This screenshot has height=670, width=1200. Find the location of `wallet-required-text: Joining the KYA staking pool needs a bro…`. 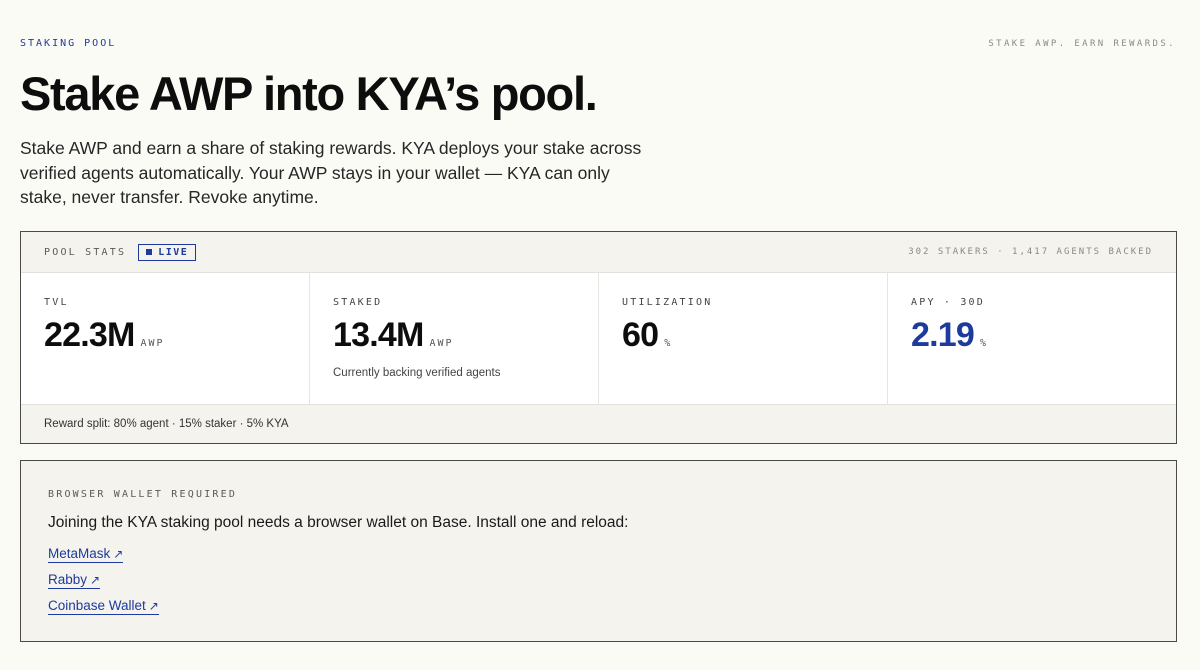

wallet-required-text: Joining the KYA staking pool needs a bro… is located at coordinates (338, 522).